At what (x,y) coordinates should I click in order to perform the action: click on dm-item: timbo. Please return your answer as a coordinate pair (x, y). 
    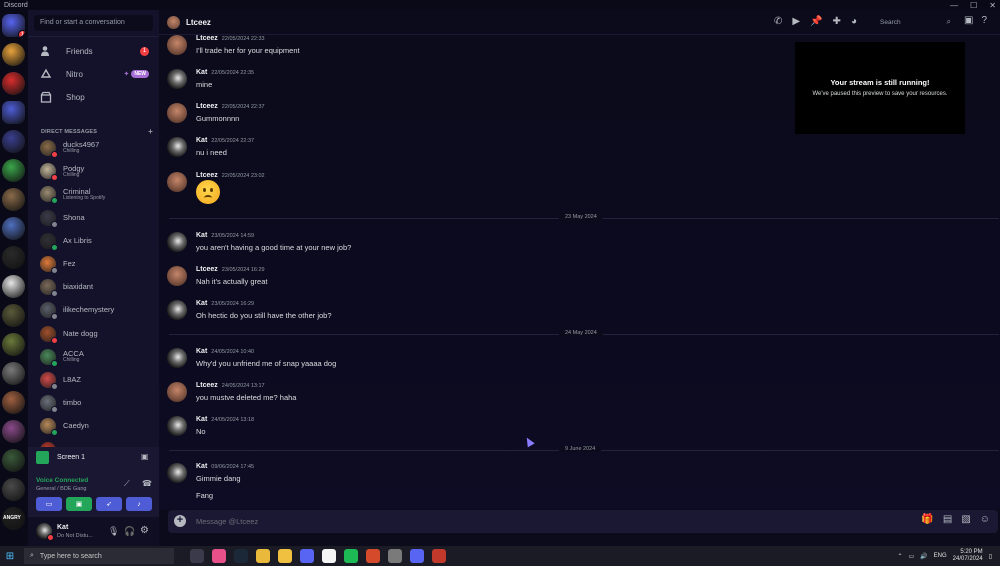
    Looking at the image, I should click on (97, 403).